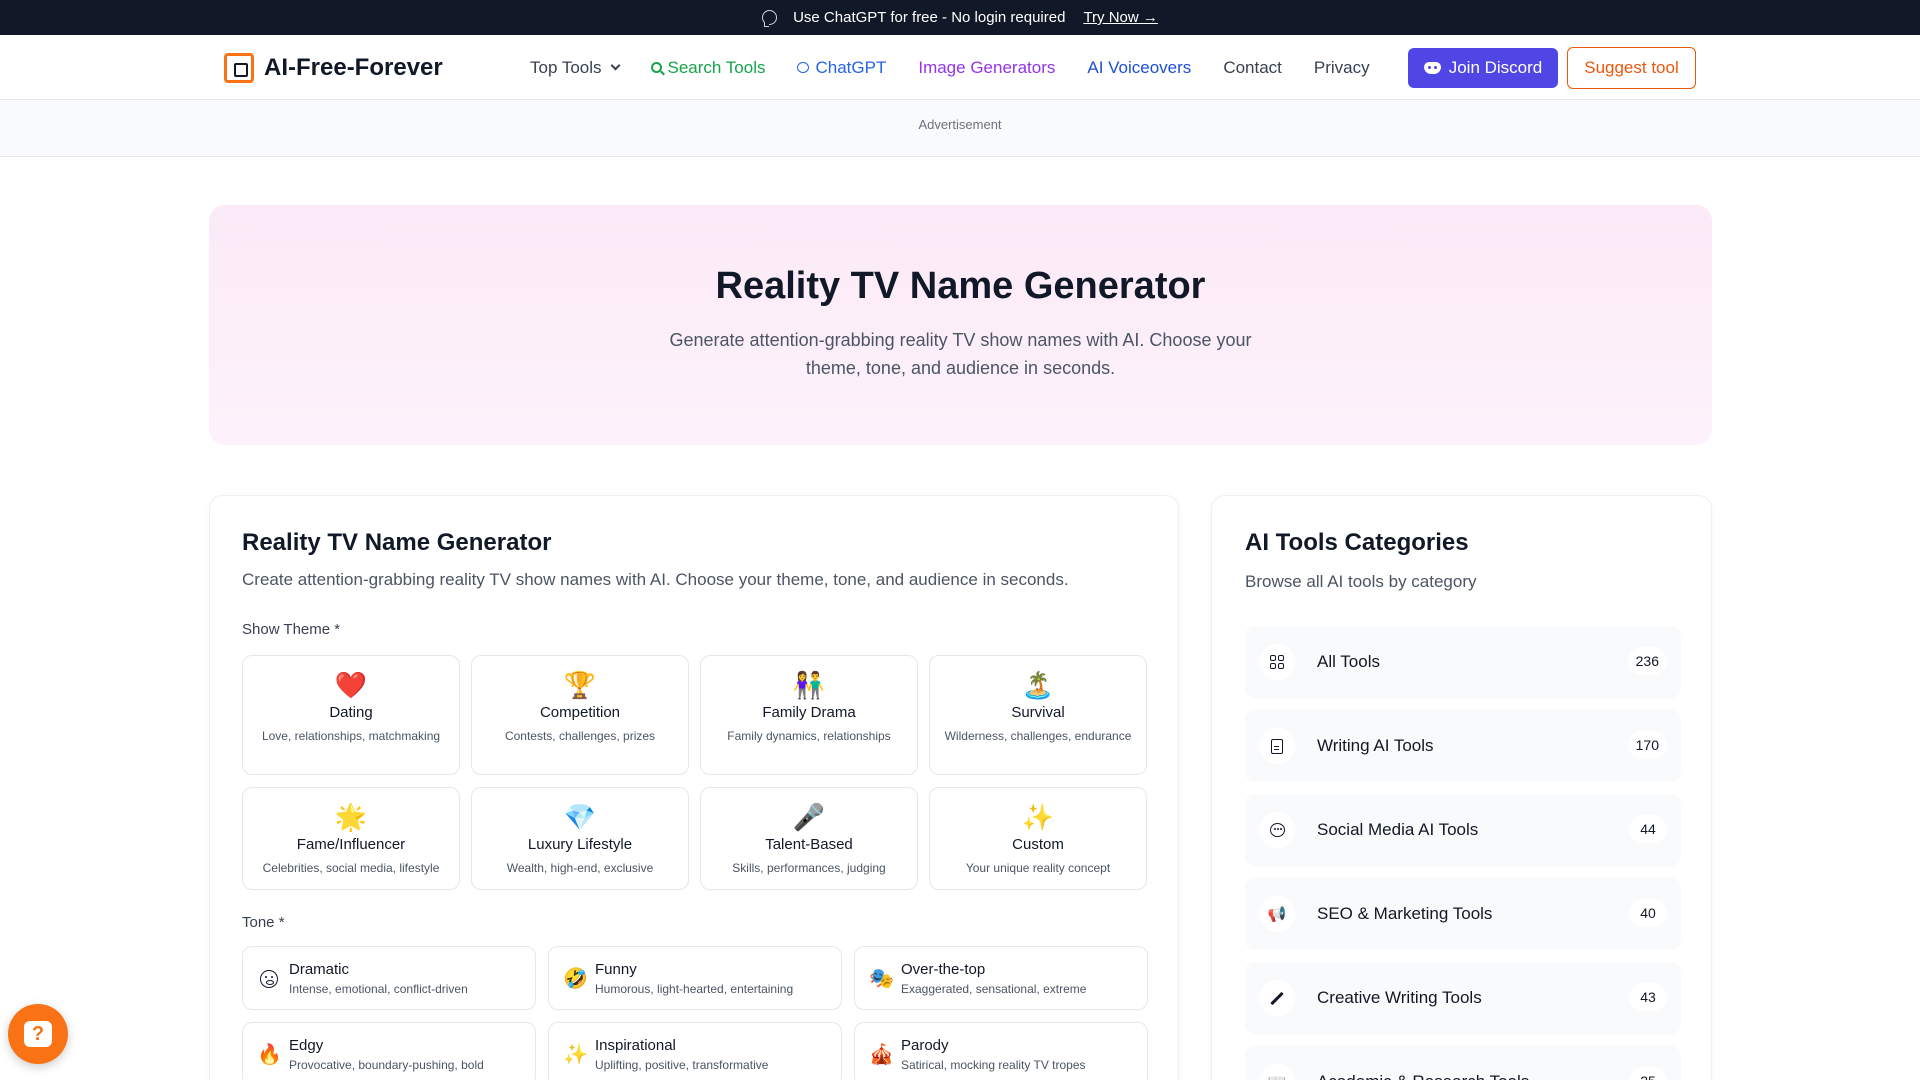 The width and height of the screenshot is (1920, 1080). What do you see at coordinates (1277, 914) in the screenshot?
I see `megaphone-icon: 📢` at bounding box center [1277, 914].